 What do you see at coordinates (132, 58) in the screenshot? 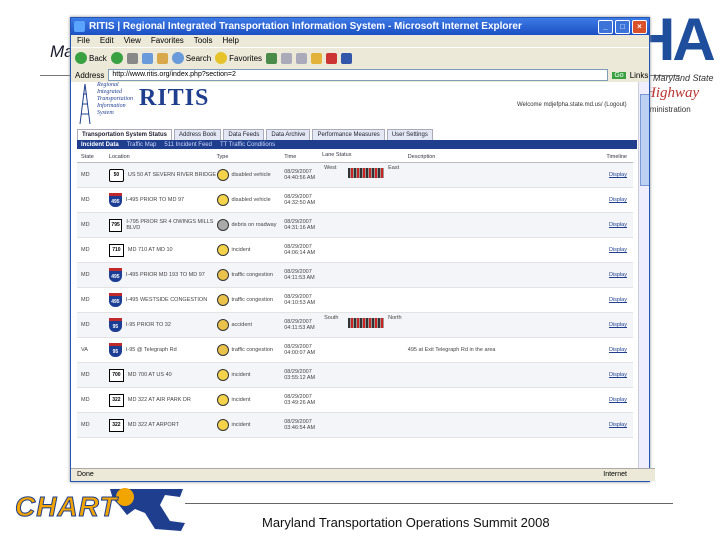
I see `stop-icon` at bounding box center [132, 58].